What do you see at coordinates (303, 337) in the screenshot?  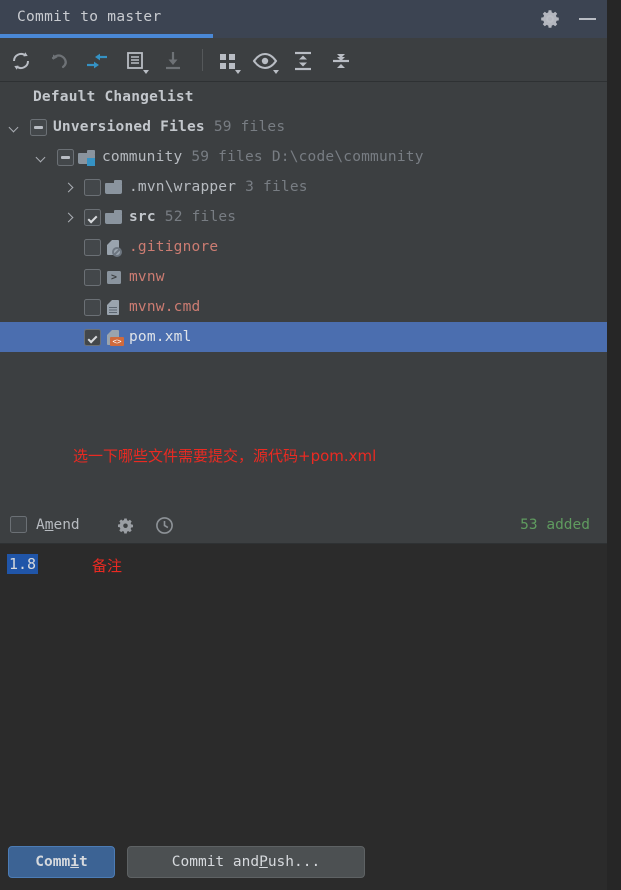 I see `tree-node-pom-xml: <> pom.xml` at bounding box center [303, 337].